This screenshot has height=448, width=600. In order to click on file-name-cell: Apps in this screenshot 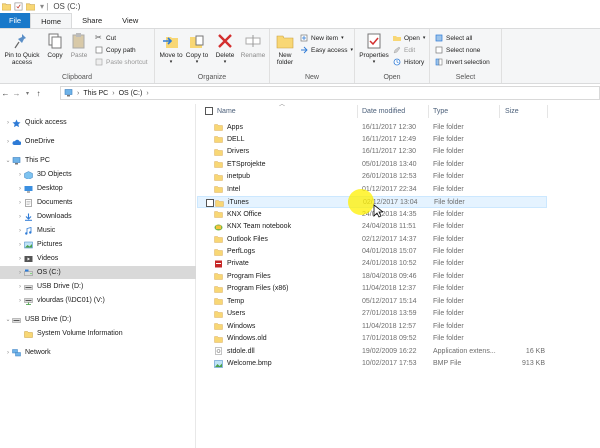, I will do `click(228, 127)`.